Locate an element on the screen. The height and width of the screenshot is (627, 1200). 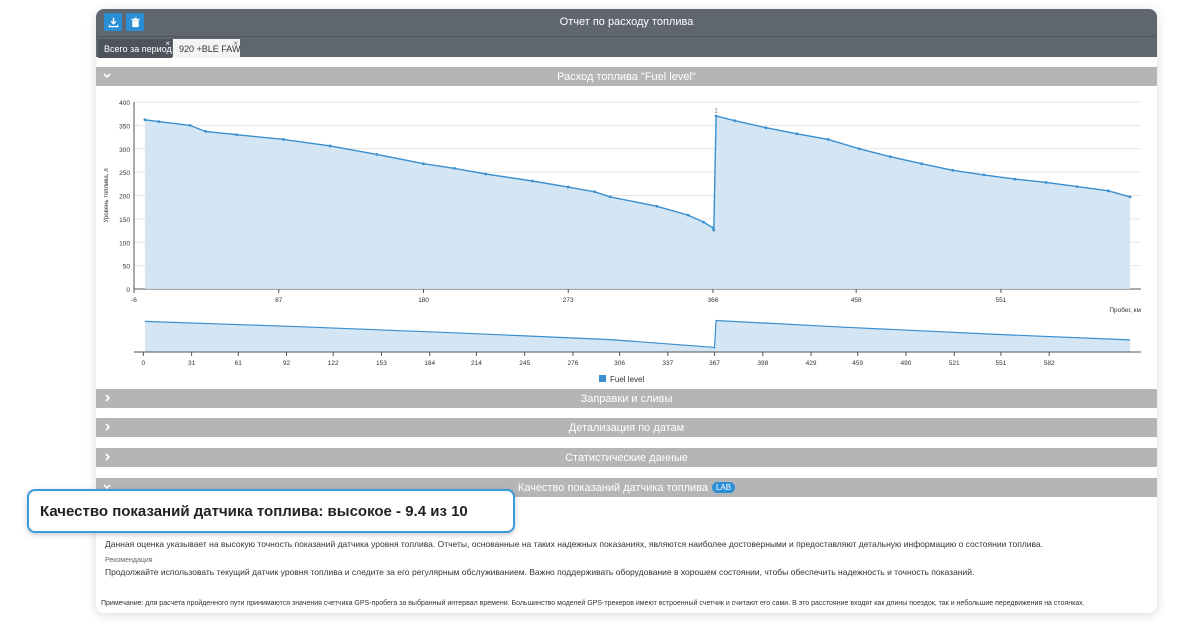
y-tick-label: 50 is located at coordinates (127, 267).